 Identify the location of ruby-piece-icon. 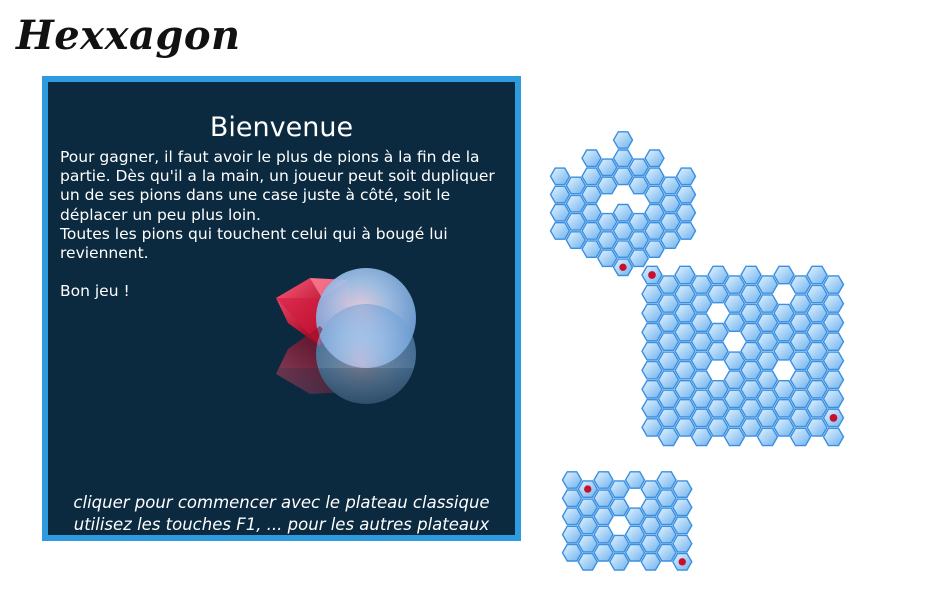
(588, 489).